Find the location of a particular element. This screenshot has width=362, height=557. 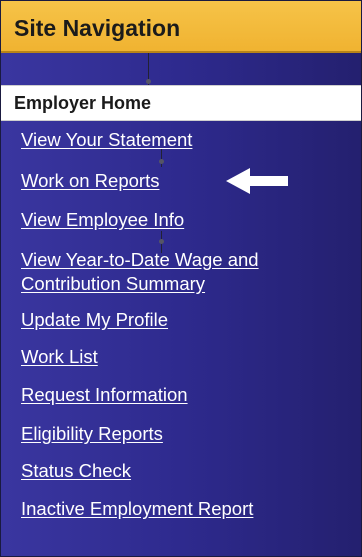

nav-link-view-employee-info: View Employee Info is located at coordinates (102, 220).